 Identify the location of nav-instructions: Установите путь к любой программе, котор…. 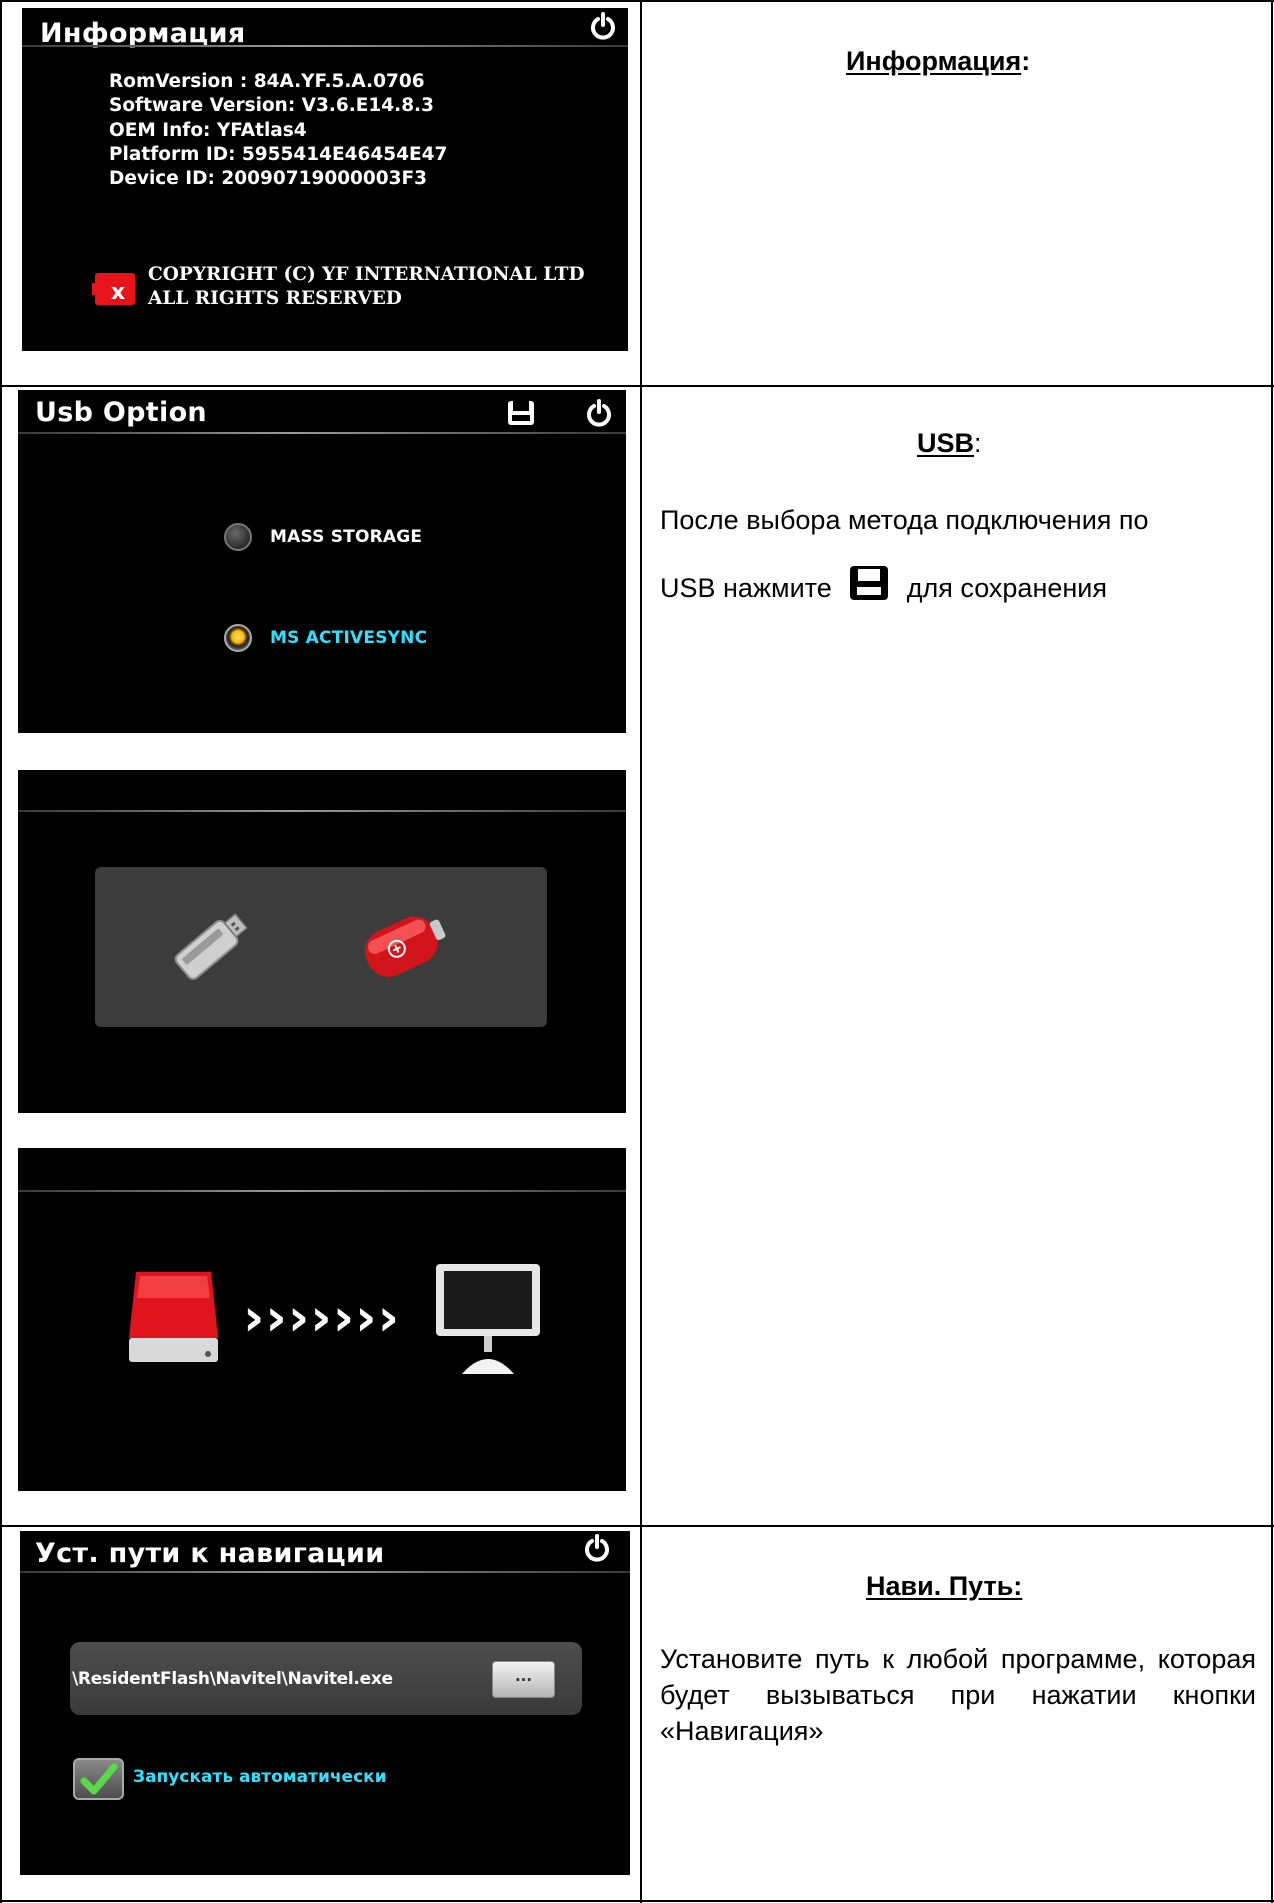
(958, 1695).